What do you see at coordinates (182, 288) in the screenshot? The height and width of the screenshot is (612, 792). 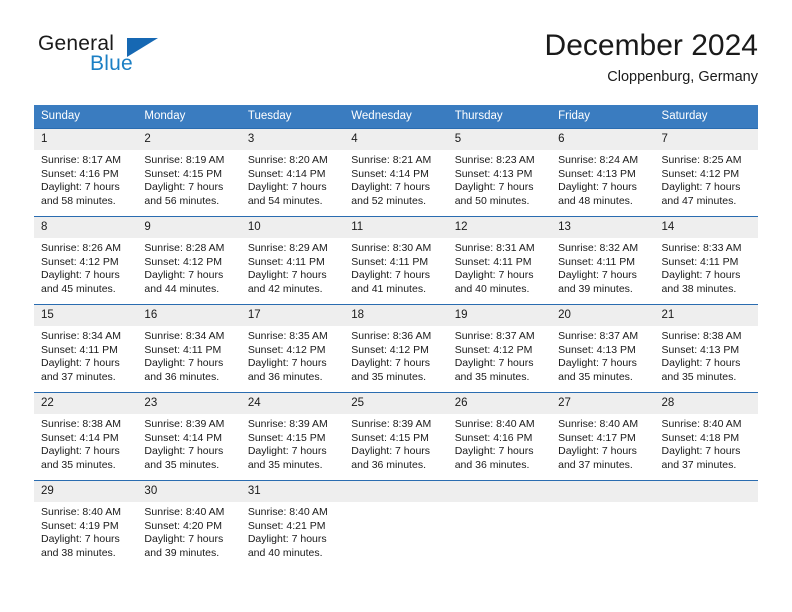 I see `daylight-duration-line2: and 44 minutes.` at bounding box center [182, 288].